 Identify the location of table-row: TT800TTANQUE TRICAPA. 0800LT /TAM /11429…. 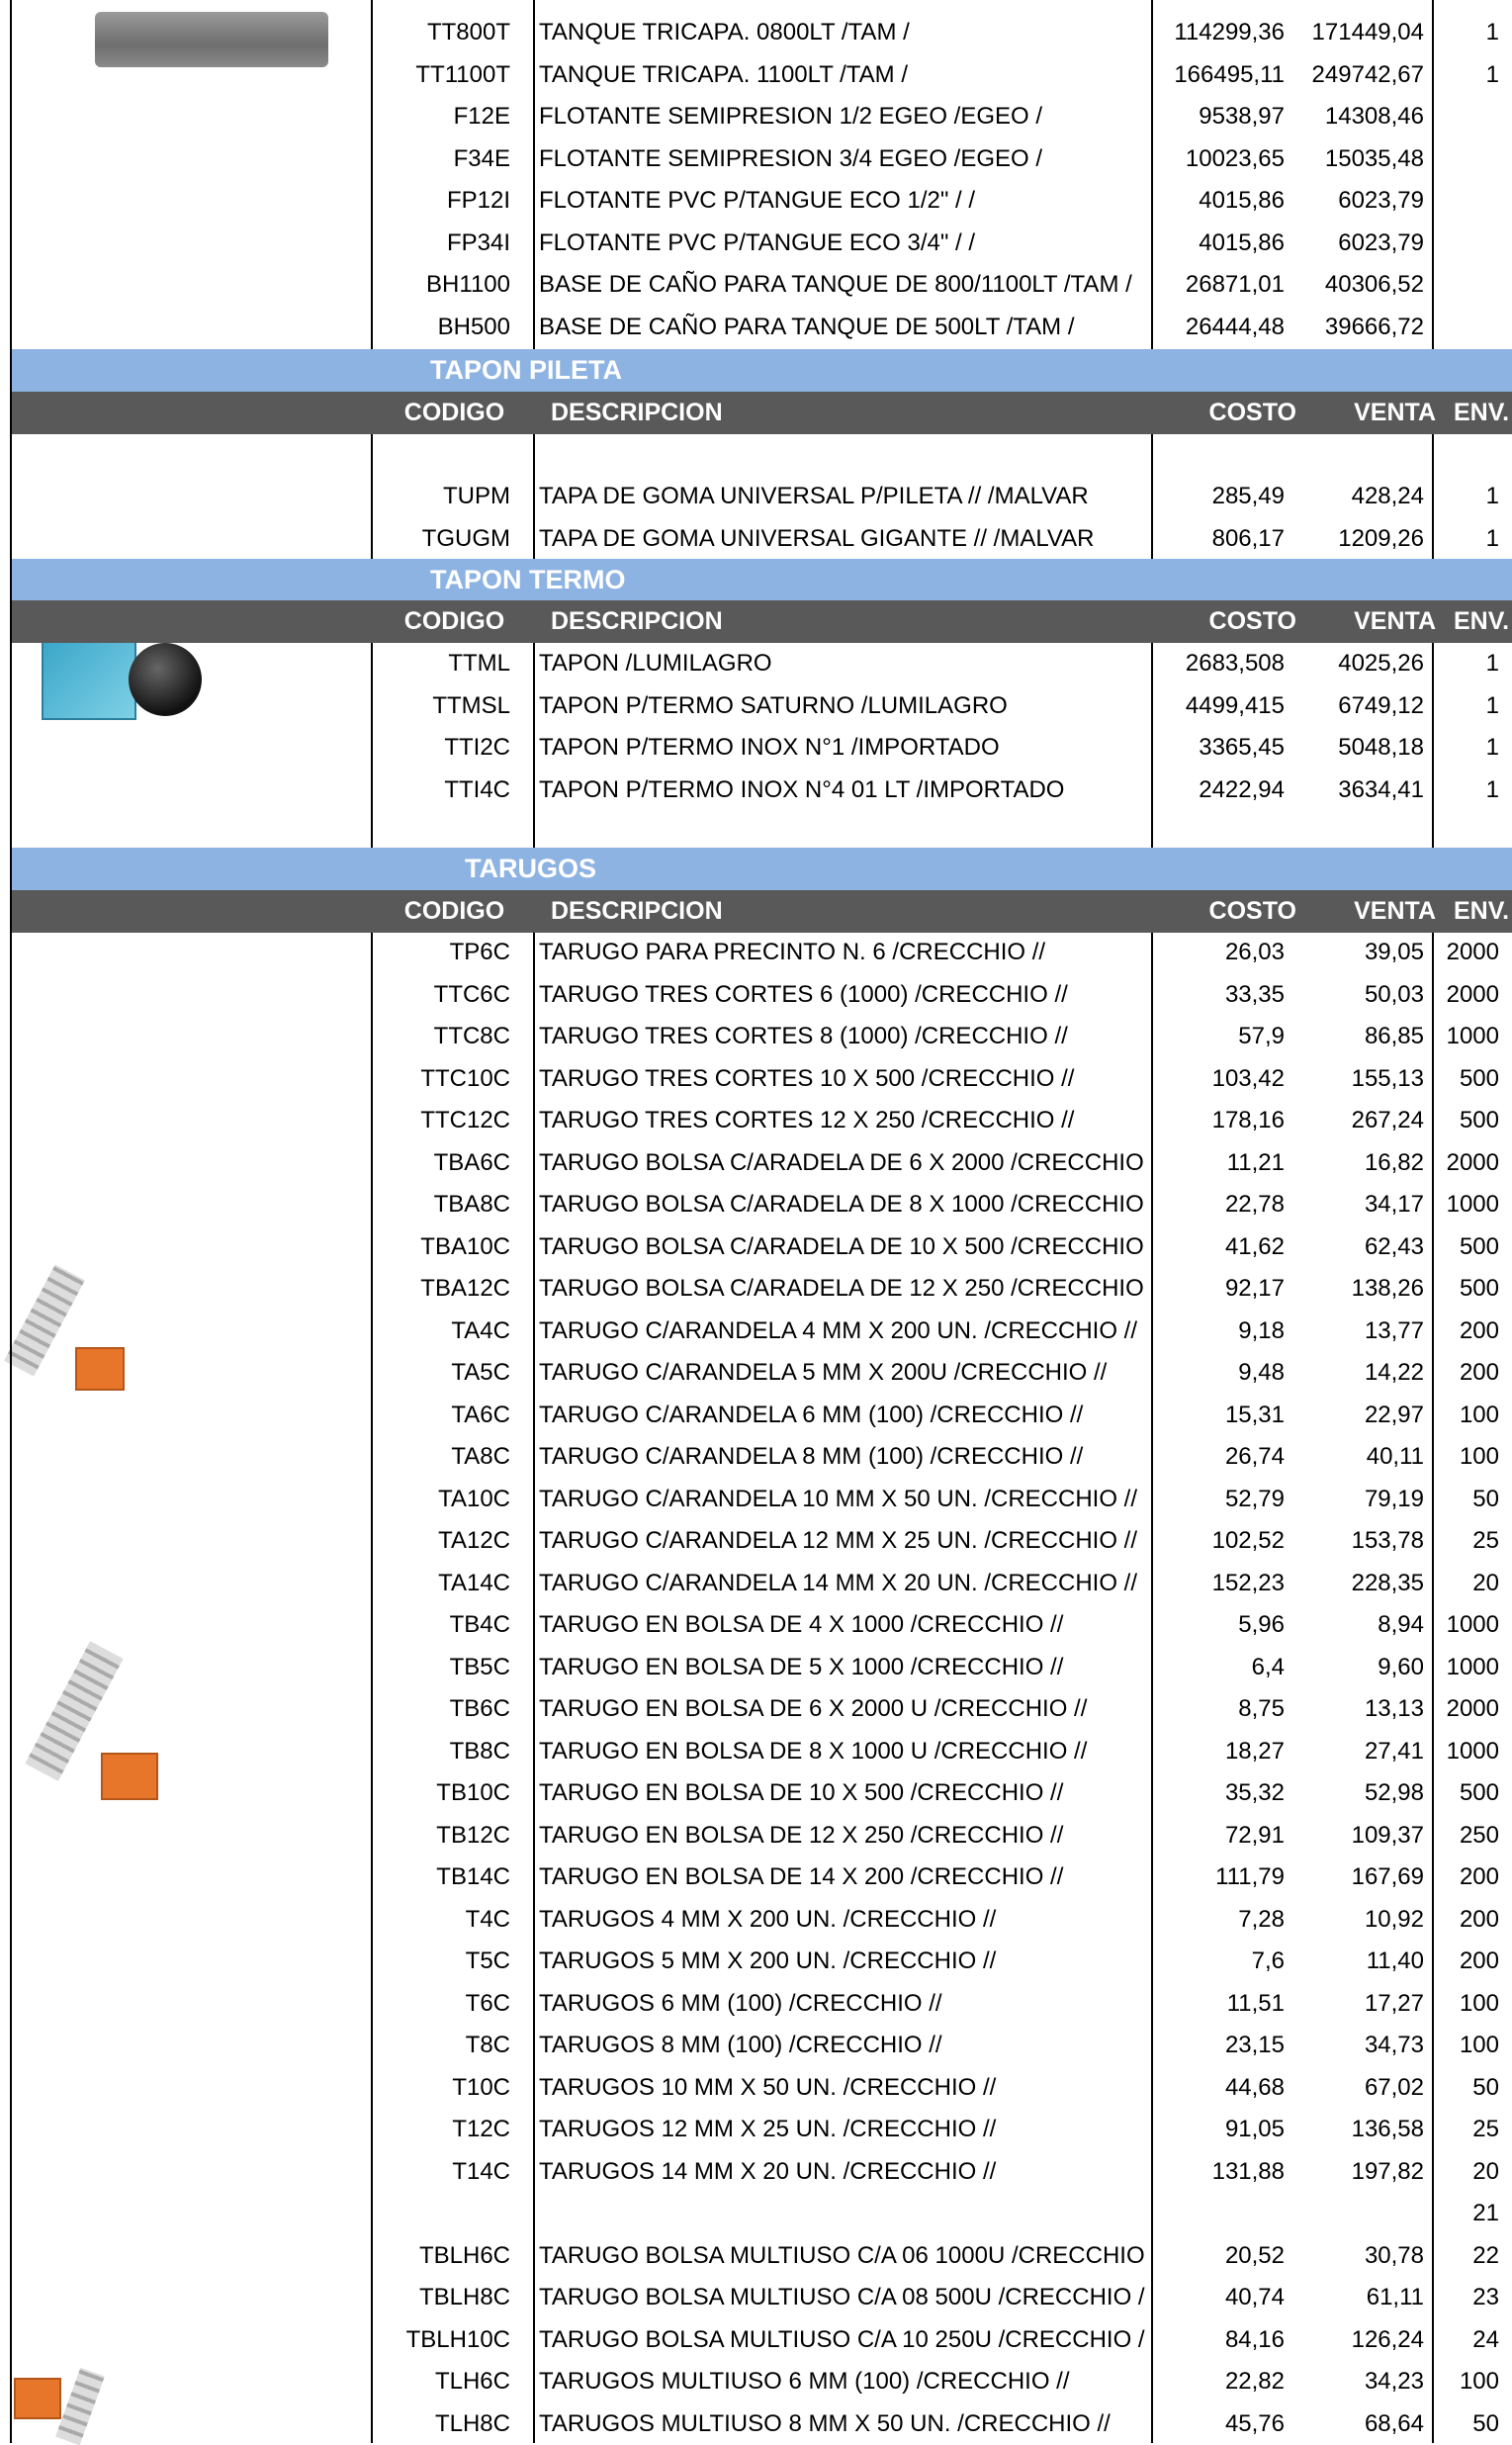
(756, 33).